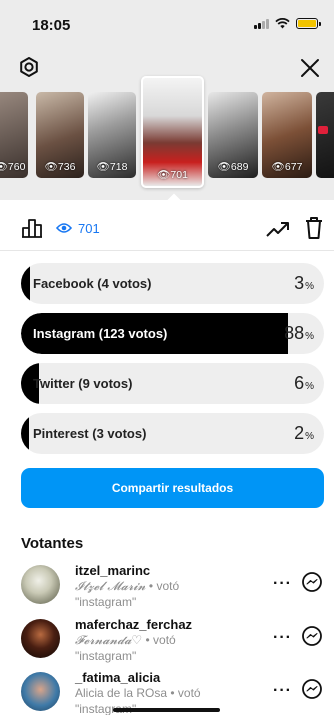 This screenshot has height=715, width=334. I want to click on thumbnail-views: 👁736, so click(60, 167).